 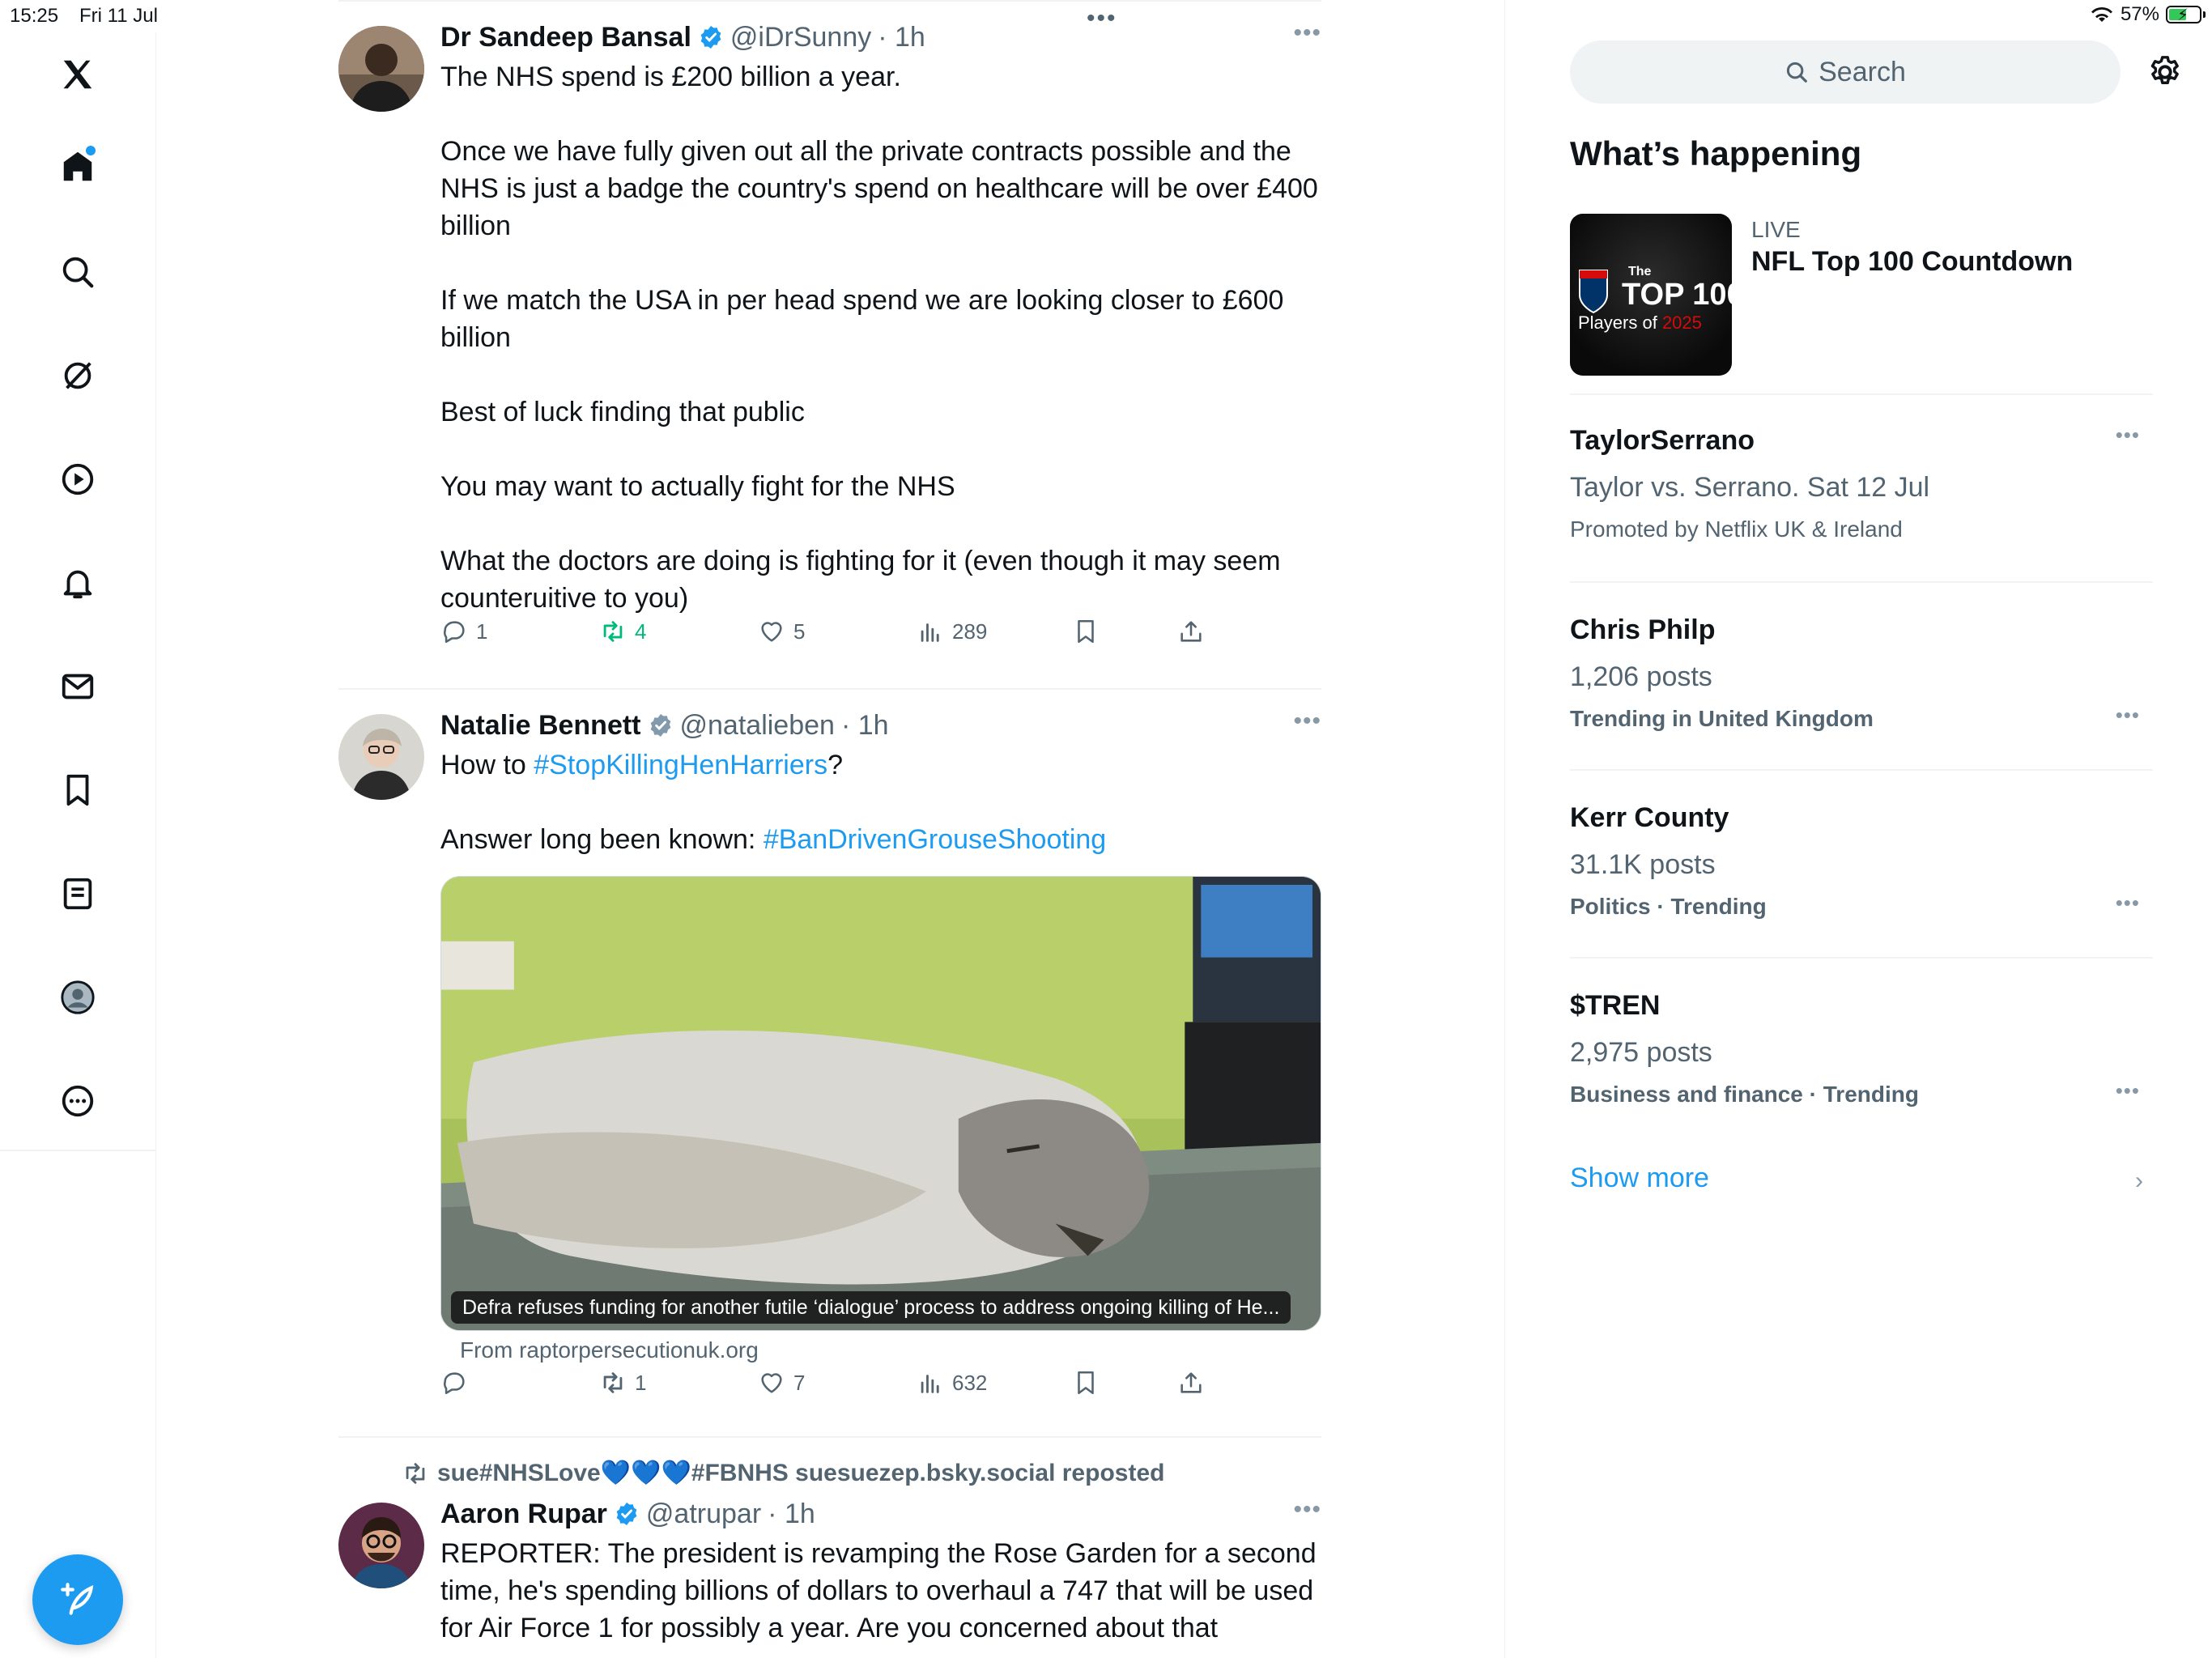 What do you see at coordinates (952, 1383) in the screenshot?
I see `views-button: 632` at bounding box center [952, 1383].